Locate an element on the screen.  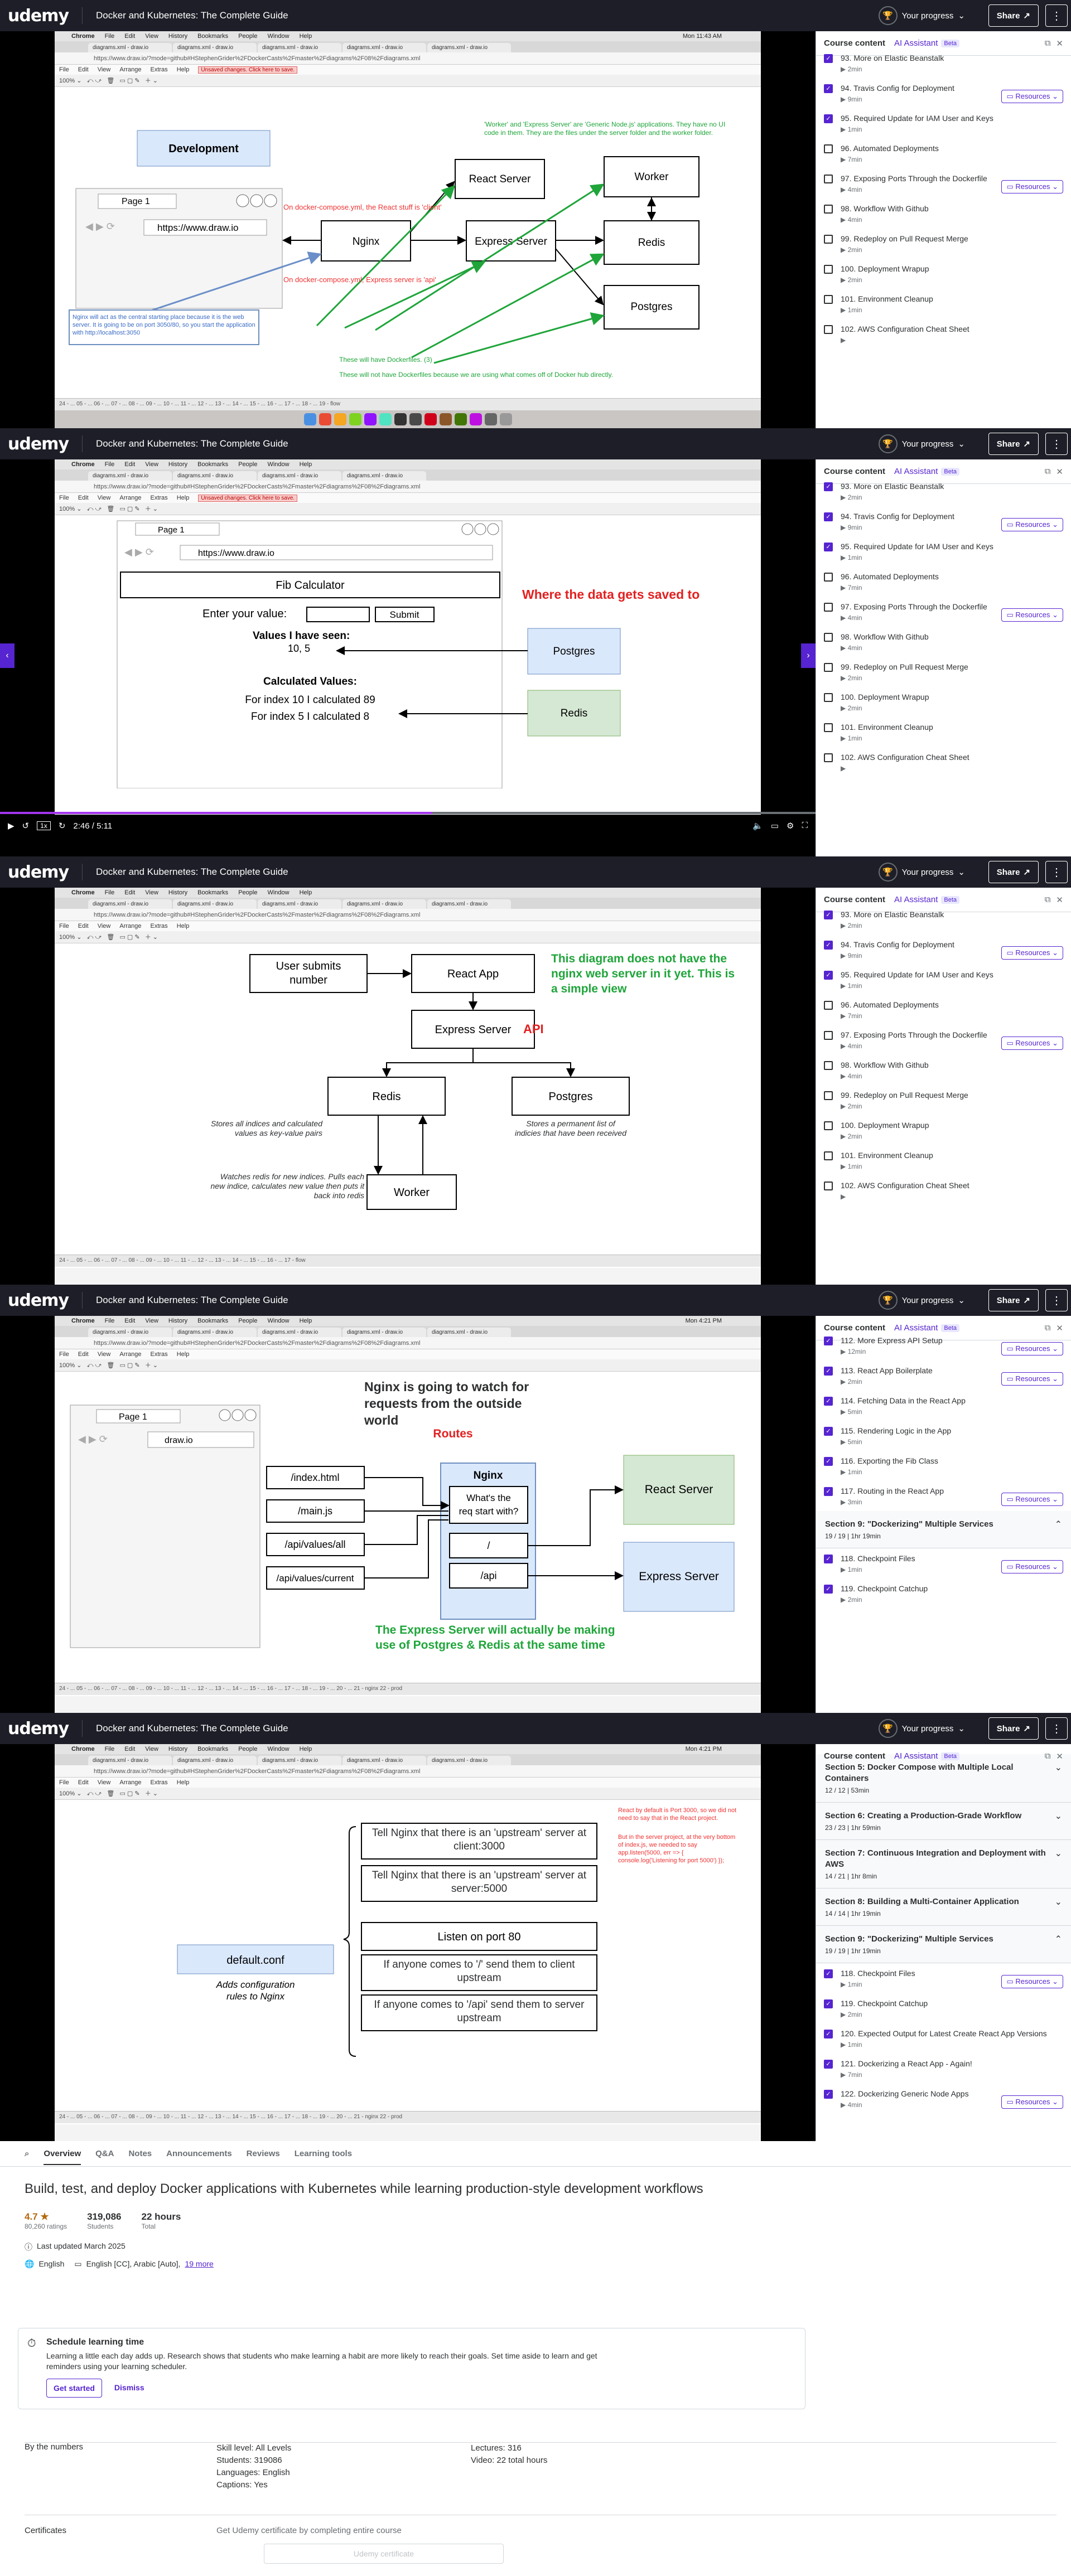
previous-lecture-button: ‹ is located at coordinates (8, 655).